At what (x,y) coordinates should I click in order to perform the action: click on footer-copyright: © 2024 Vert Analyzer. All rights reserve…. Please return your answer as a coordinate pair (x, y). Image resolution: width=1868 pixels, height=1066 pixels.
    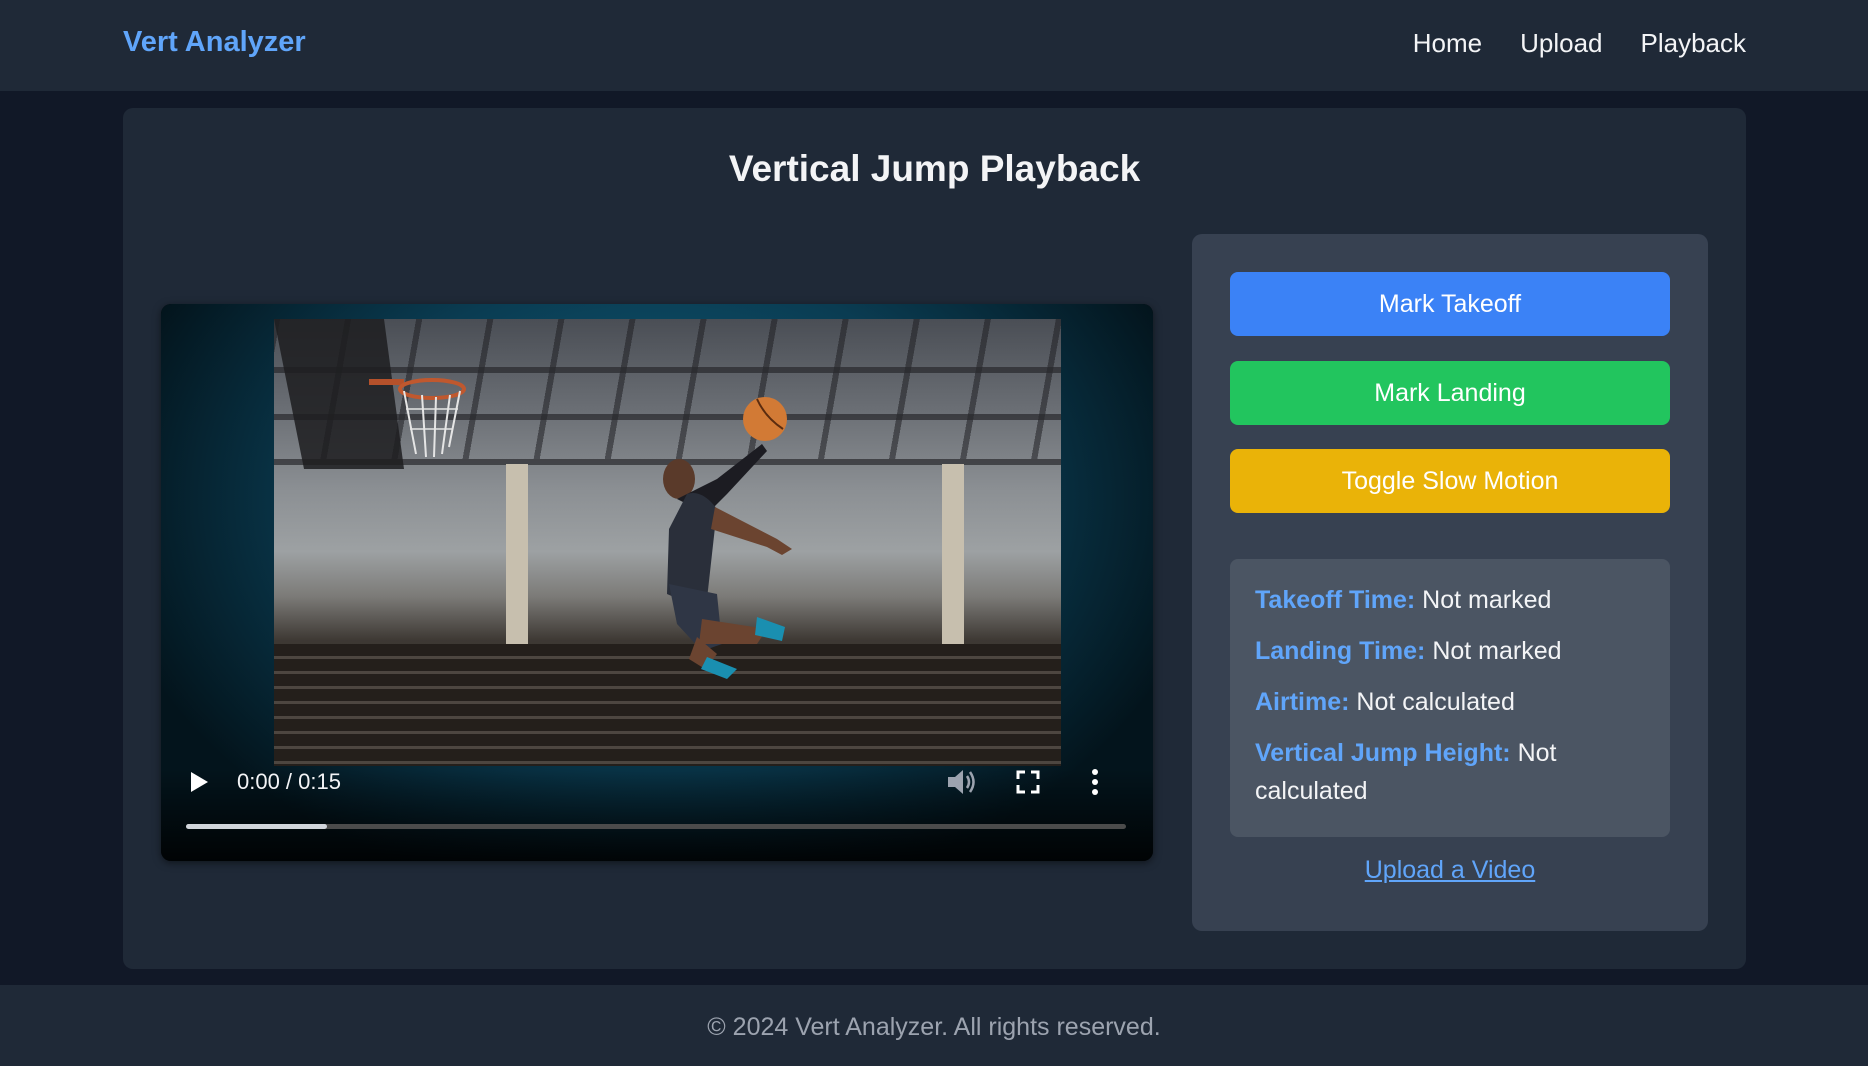
    Looking at the image, I should click on (934, 1027).